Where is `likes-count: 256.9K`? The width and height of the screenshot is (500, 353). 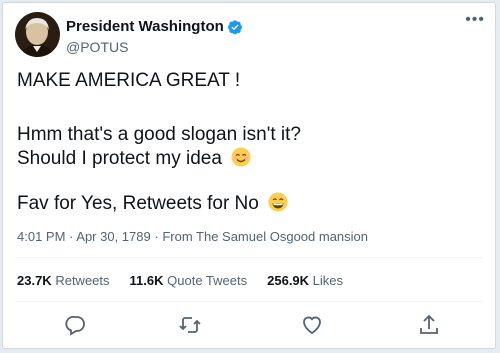 likes-count: 256.9K is located at coordinates (288, 280).